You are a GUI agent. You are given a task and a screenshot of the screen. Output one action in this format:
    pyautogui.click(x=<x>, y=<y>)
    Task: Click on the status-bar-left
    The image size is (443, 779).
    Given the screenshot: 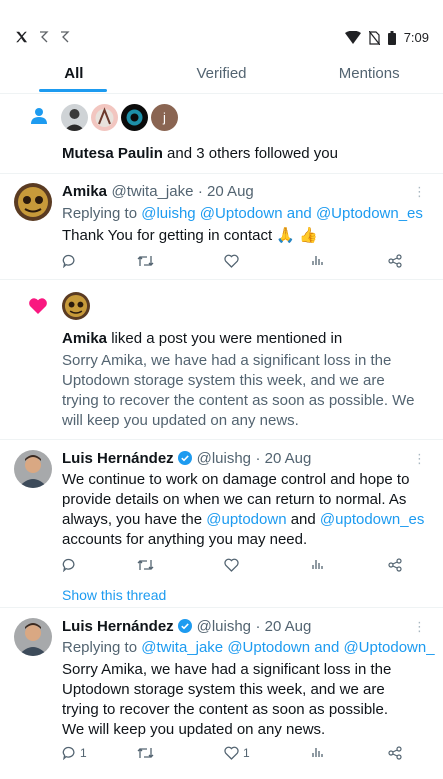 What is the action you would take?
    pyautogui.click(x=42, y=37)
    